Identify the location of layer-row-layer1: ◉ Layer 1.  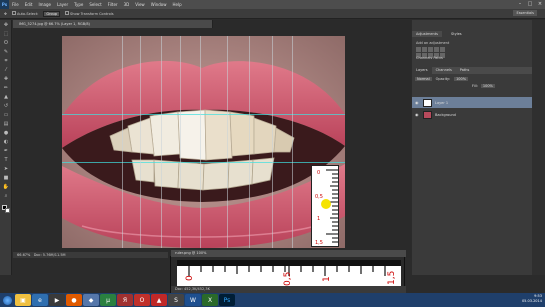
(478, 102).